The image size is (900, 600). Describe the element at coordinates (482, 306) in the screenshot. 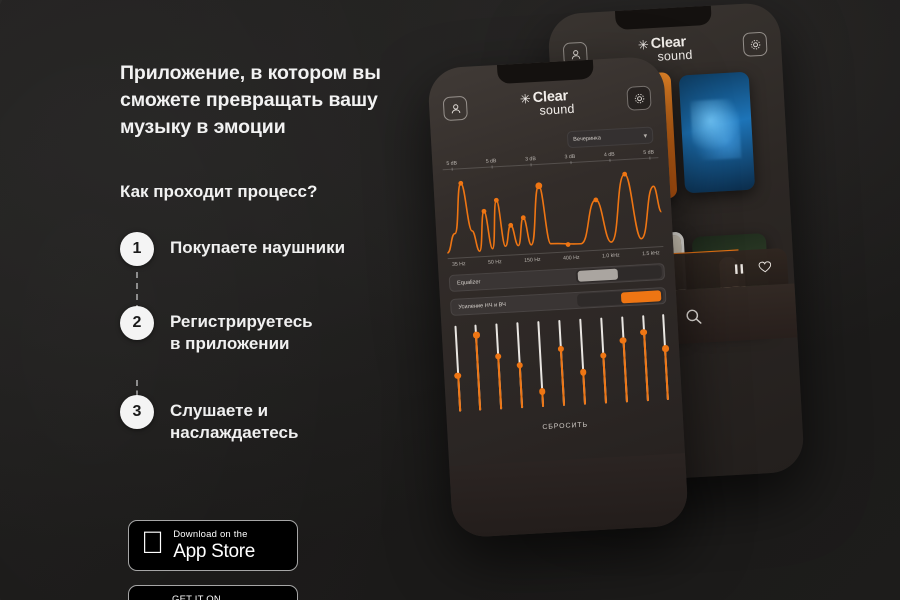

I see `toggle-label: Усиление НЧ и ВЧ` at that location.